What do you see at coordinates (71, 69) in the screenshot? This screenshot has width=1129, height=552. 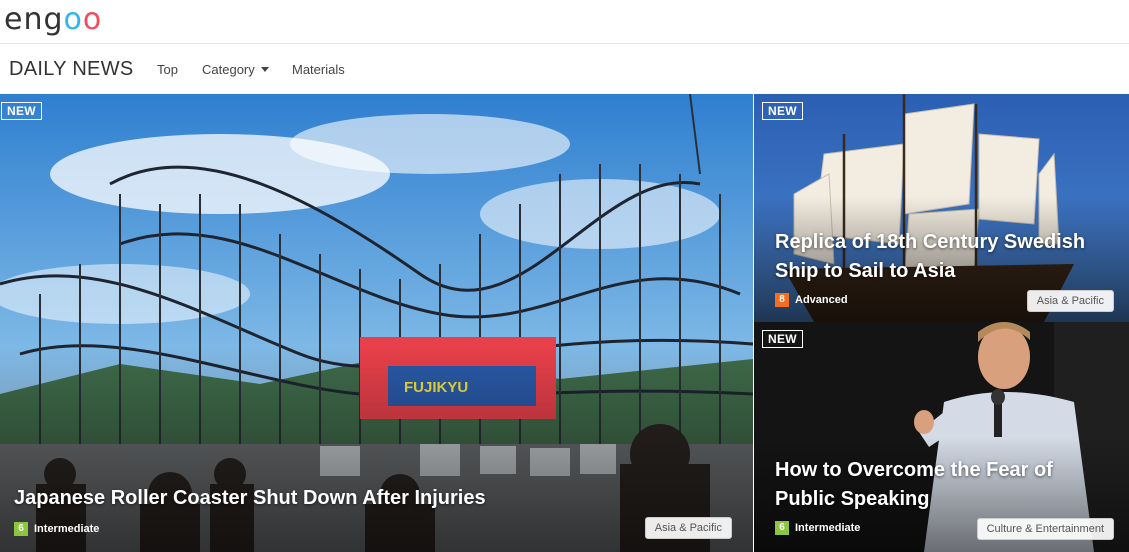 I see `page-title: DAILY NEWS` at bounding box center [71, 69].